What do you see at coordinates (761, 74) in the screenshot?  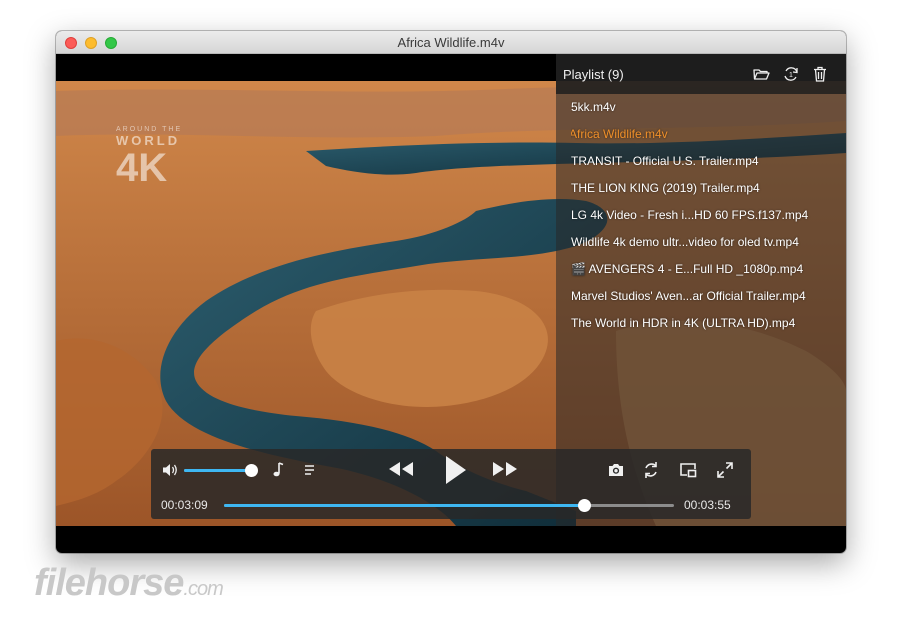 I see `folder-open-icon` at bounding box center [761, 74].